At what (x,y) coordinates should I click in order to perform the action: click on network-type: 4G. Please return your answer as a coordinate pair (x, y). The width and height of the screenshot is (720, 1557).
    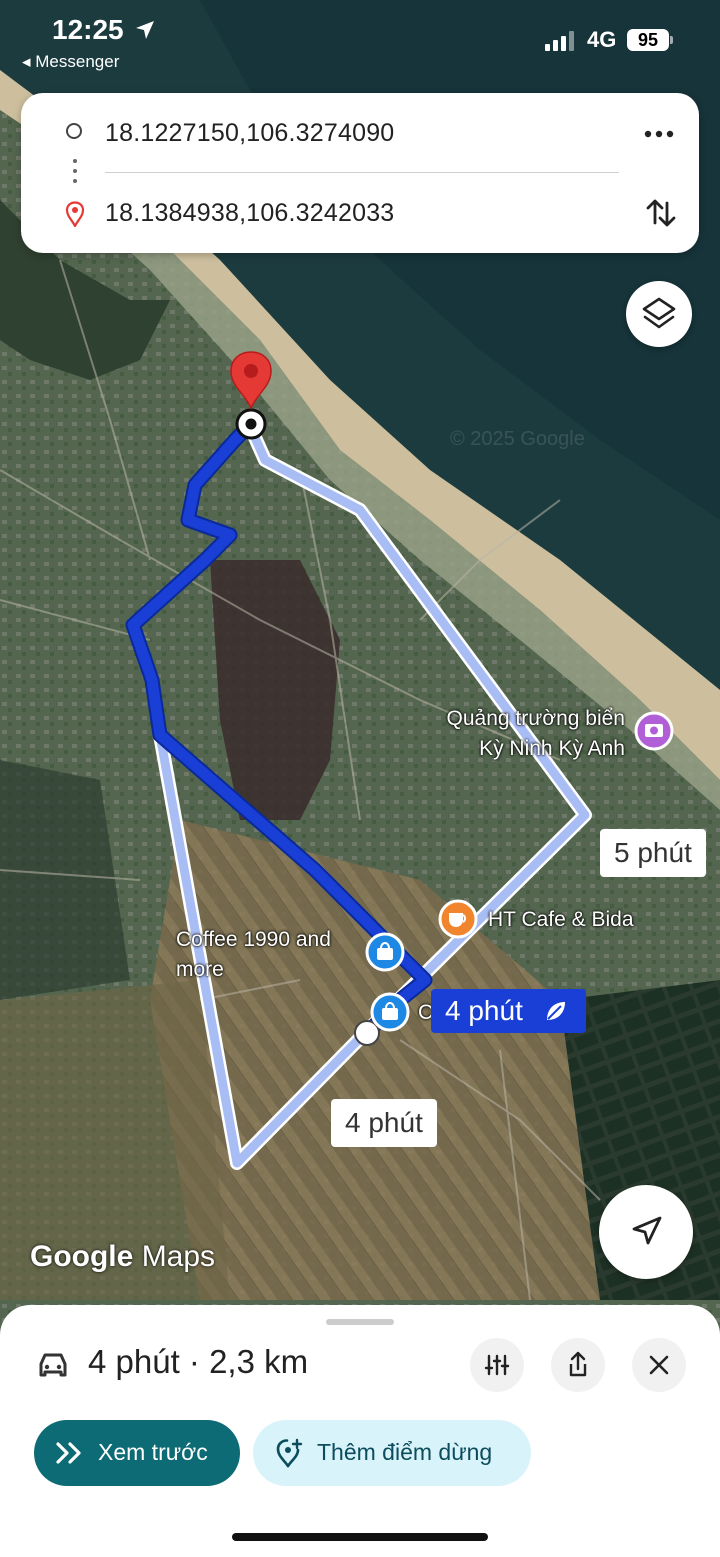
    Looking at the image, I should click on (602, 39).